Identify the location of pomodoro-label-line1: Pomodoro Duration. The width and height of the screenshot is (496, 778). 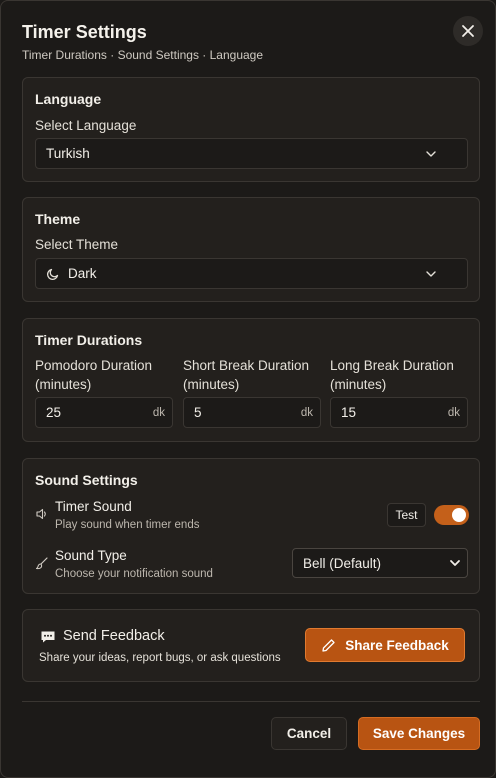
(94, 365).